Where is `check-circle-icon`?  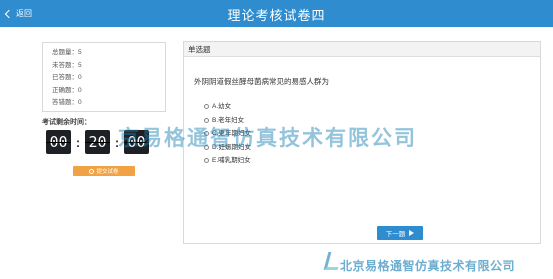
check-circle-icon is located at coordinates (92, 171).